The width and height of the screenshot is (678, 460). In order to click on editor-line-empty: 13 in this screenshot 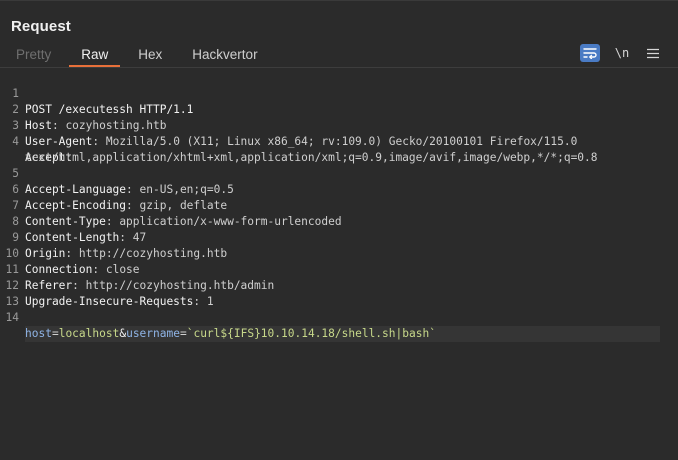, I will do `click(339, 293)`.